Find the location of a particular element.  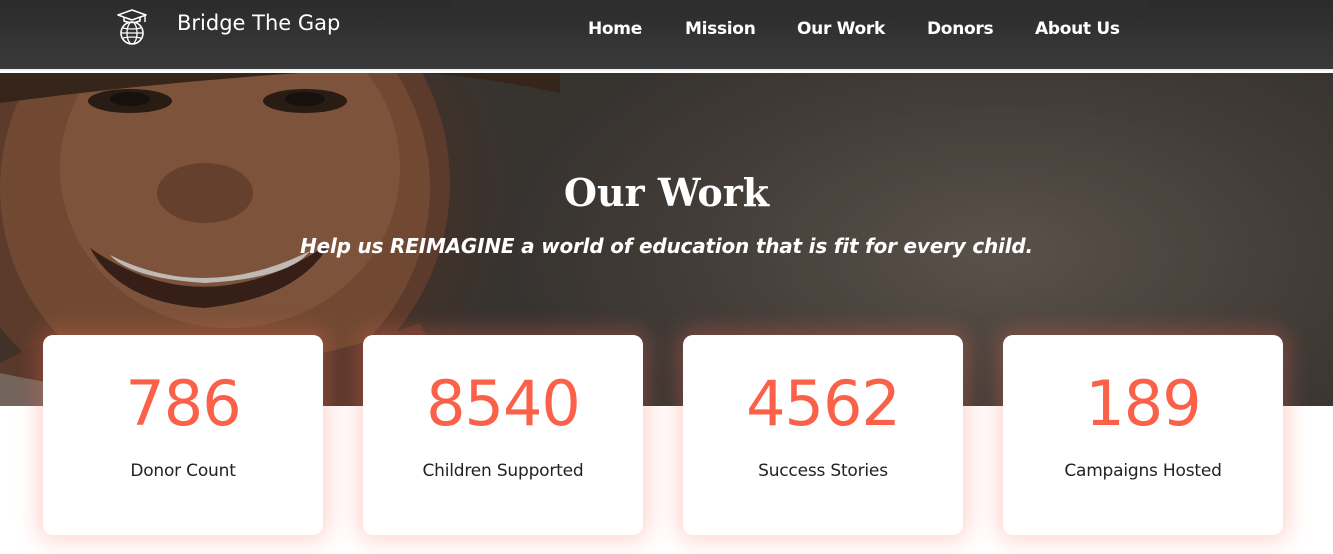

stat-card-campaigns-hosted: 189 Campaigns Hosted is located at coordinates (1143, 435).